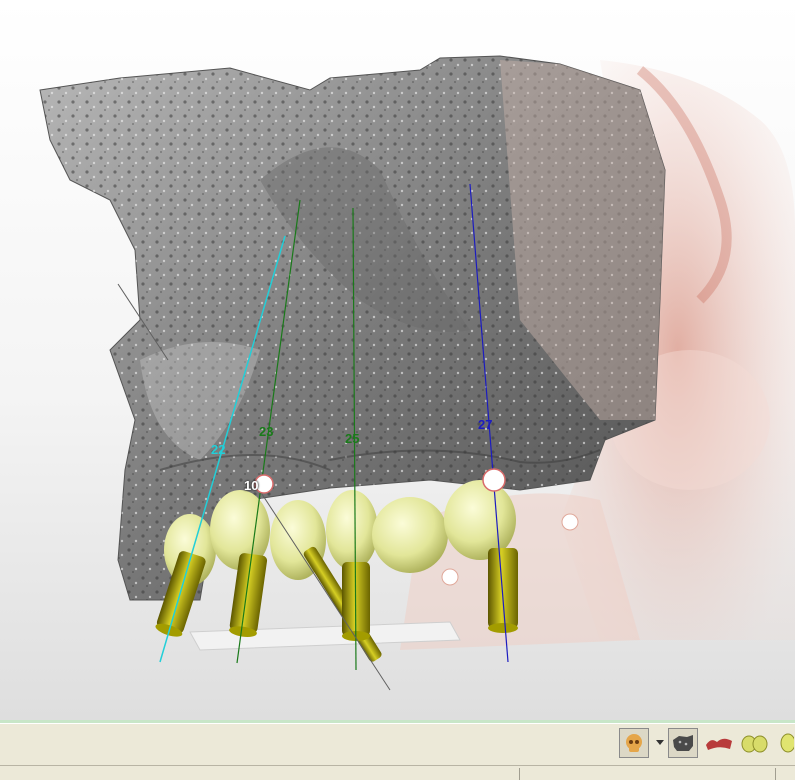 The height and width of the screenshot is (780, 795). I want to click on bone-surface-button, so click(683, 743).